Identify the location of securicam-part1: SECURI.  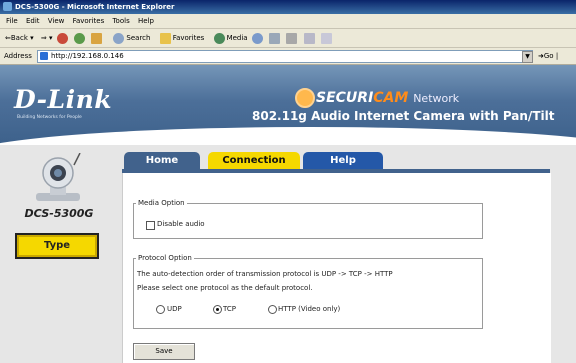
(345, 98).